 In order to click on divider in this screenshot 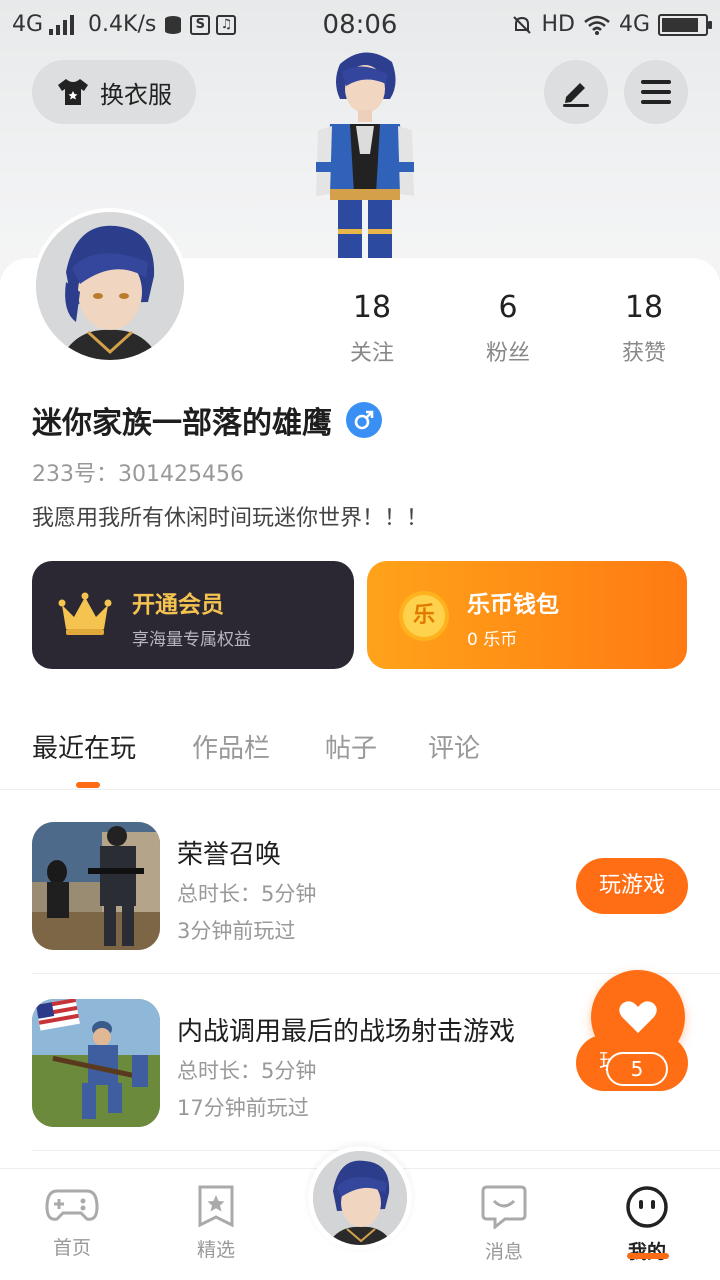, I will do `click(360, 789)`.